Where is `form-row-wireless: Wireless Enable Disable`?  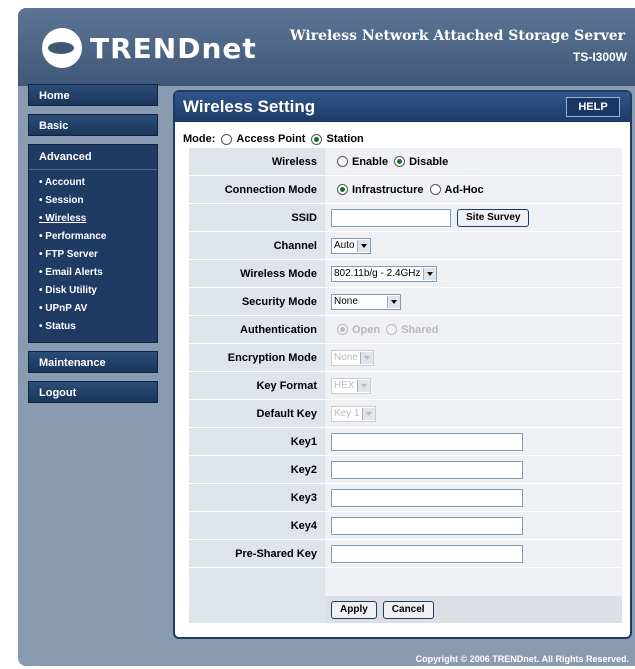
form-row-wireless: Wireless Enable Disable is located at coordinates (405, 162).